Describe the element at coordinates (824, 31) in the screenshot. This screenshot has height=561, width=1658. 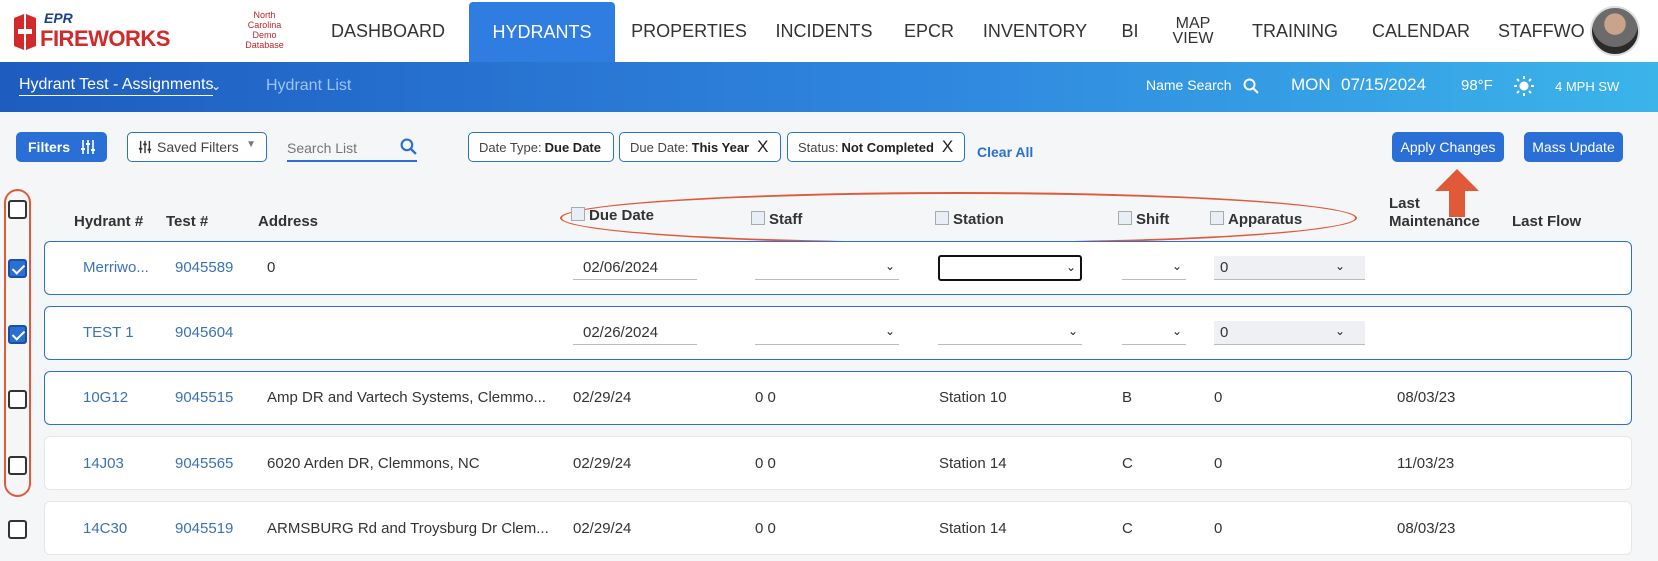
I see `nav-incidents: INCIDENTS` at that location.